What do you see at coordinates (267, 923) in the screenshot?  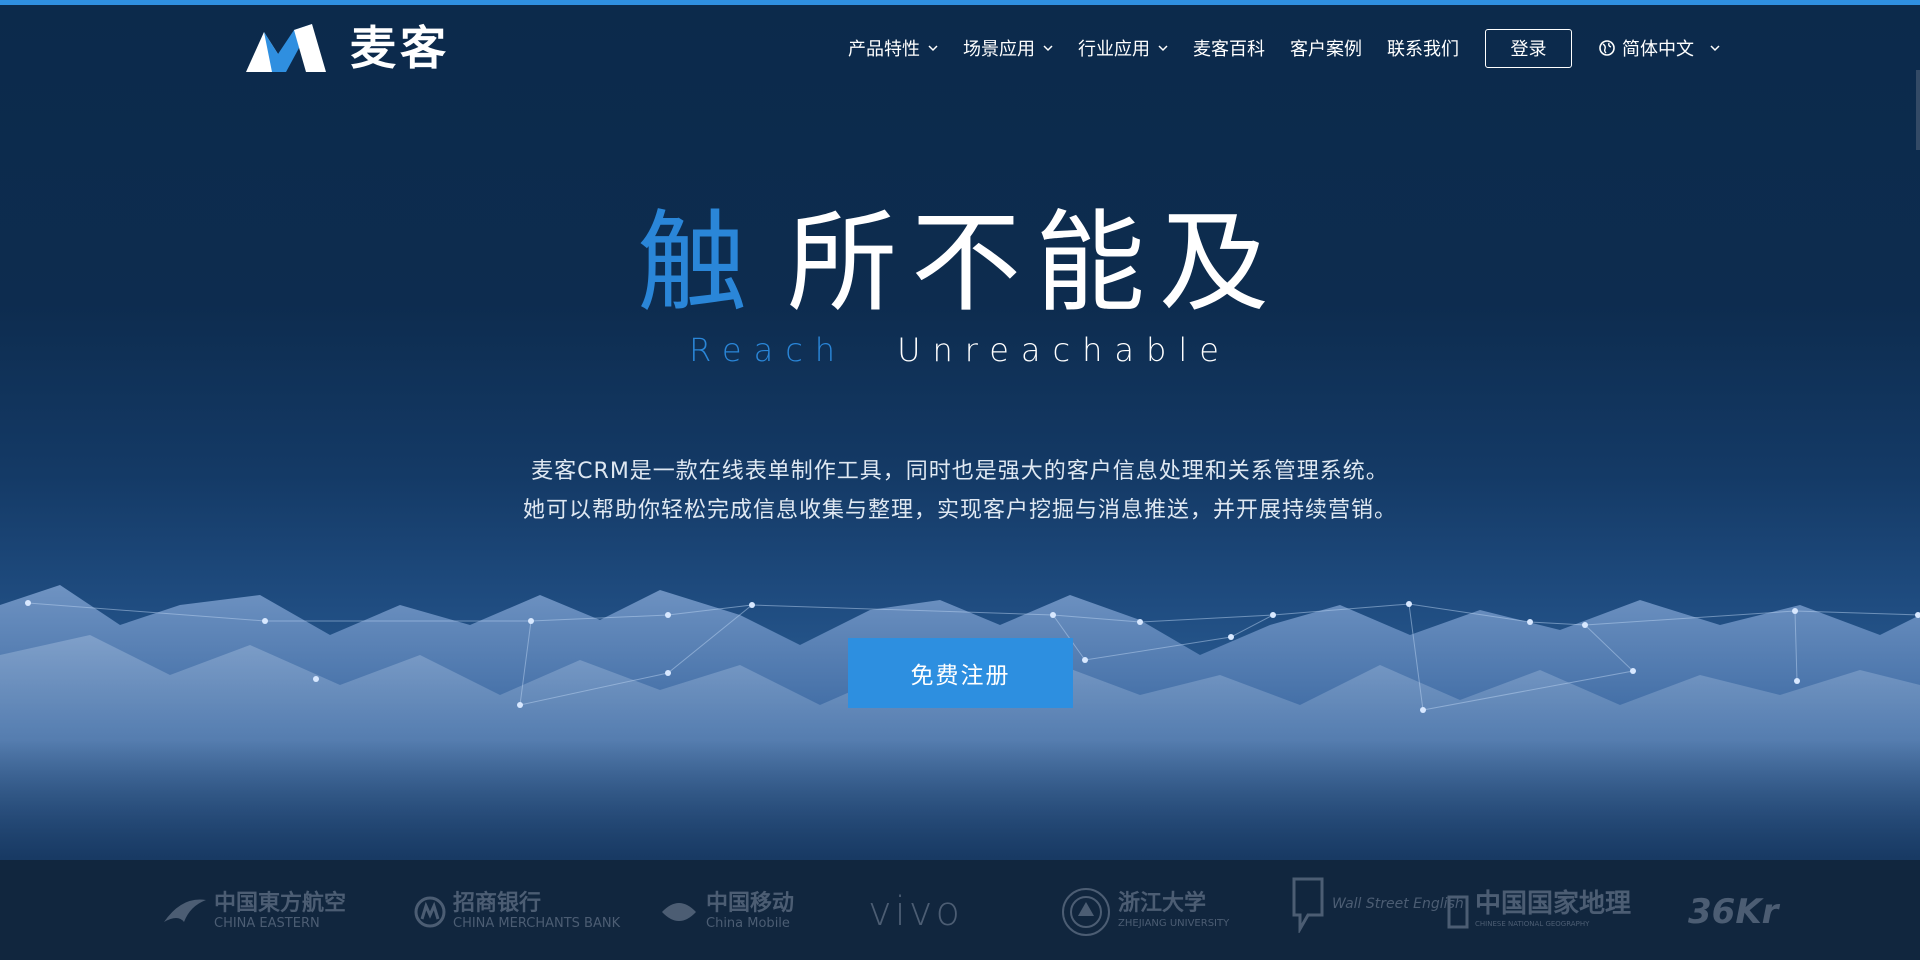 I see `partner-name-en: CHINA EASTERN` at bounding box center [267, 923].